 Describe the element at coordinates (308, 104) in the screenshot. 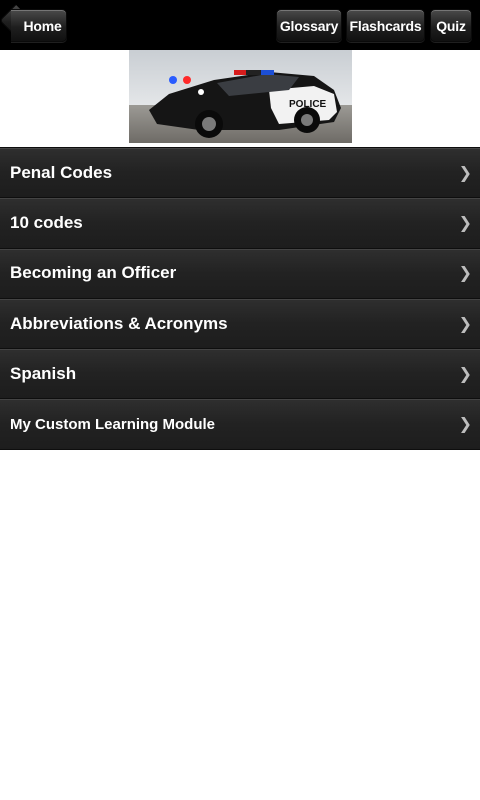

I see `police-text: POLICE` at that location.